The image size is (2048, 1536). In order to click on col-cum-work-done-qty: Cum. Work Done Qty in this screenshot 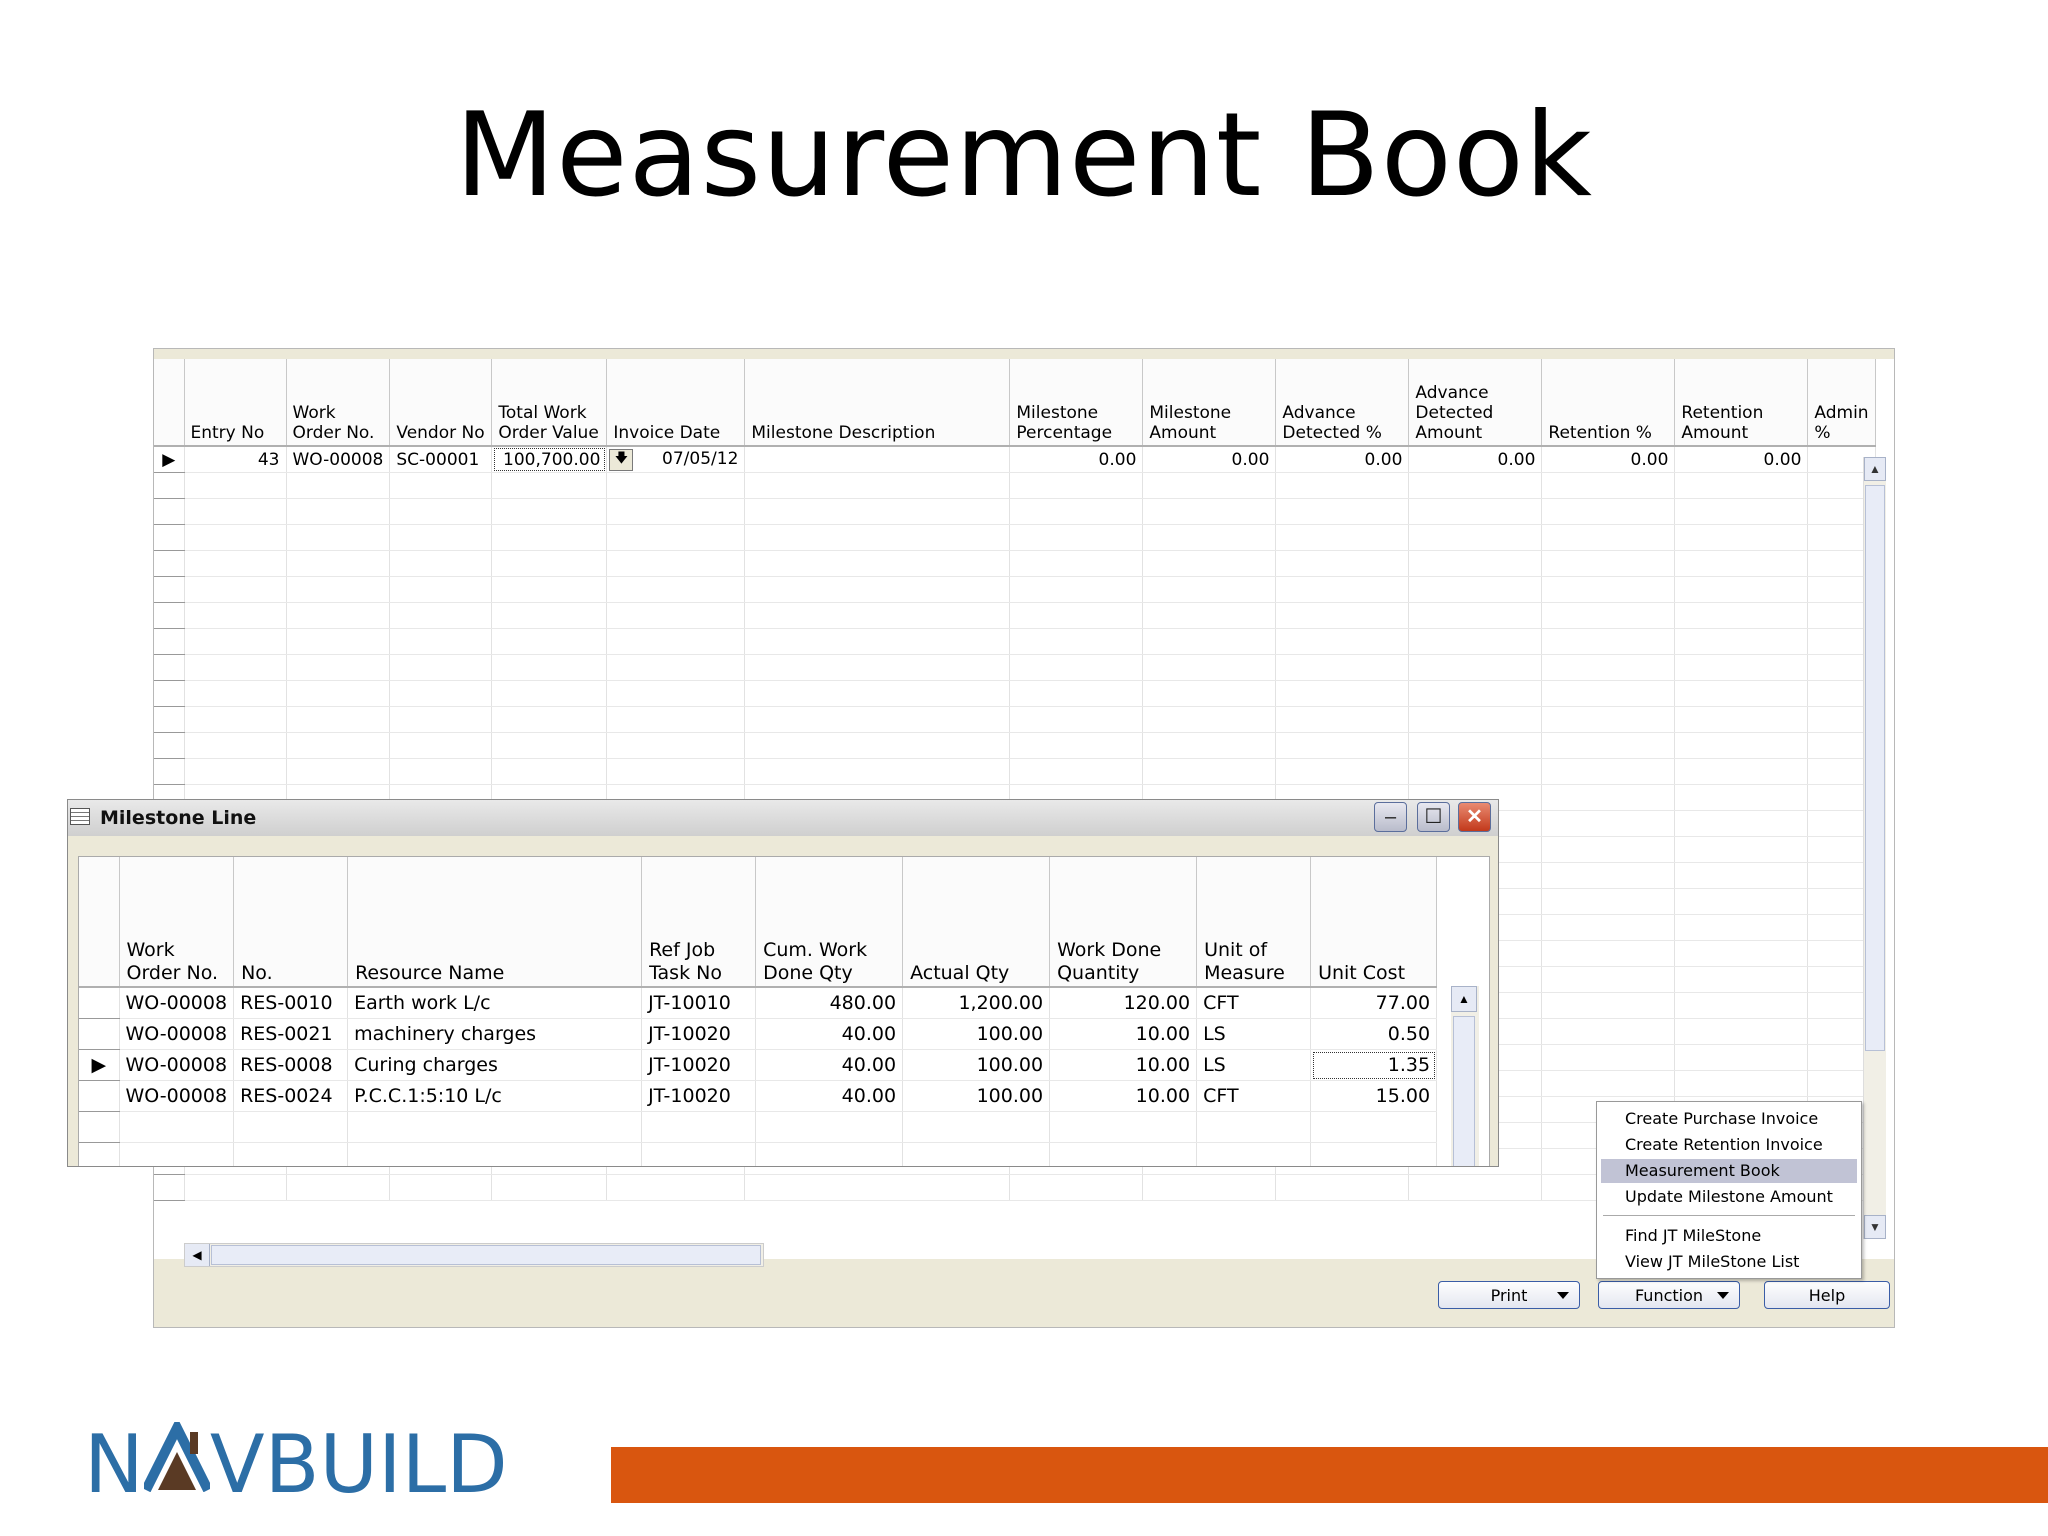, I will do `click(829, 922)`.